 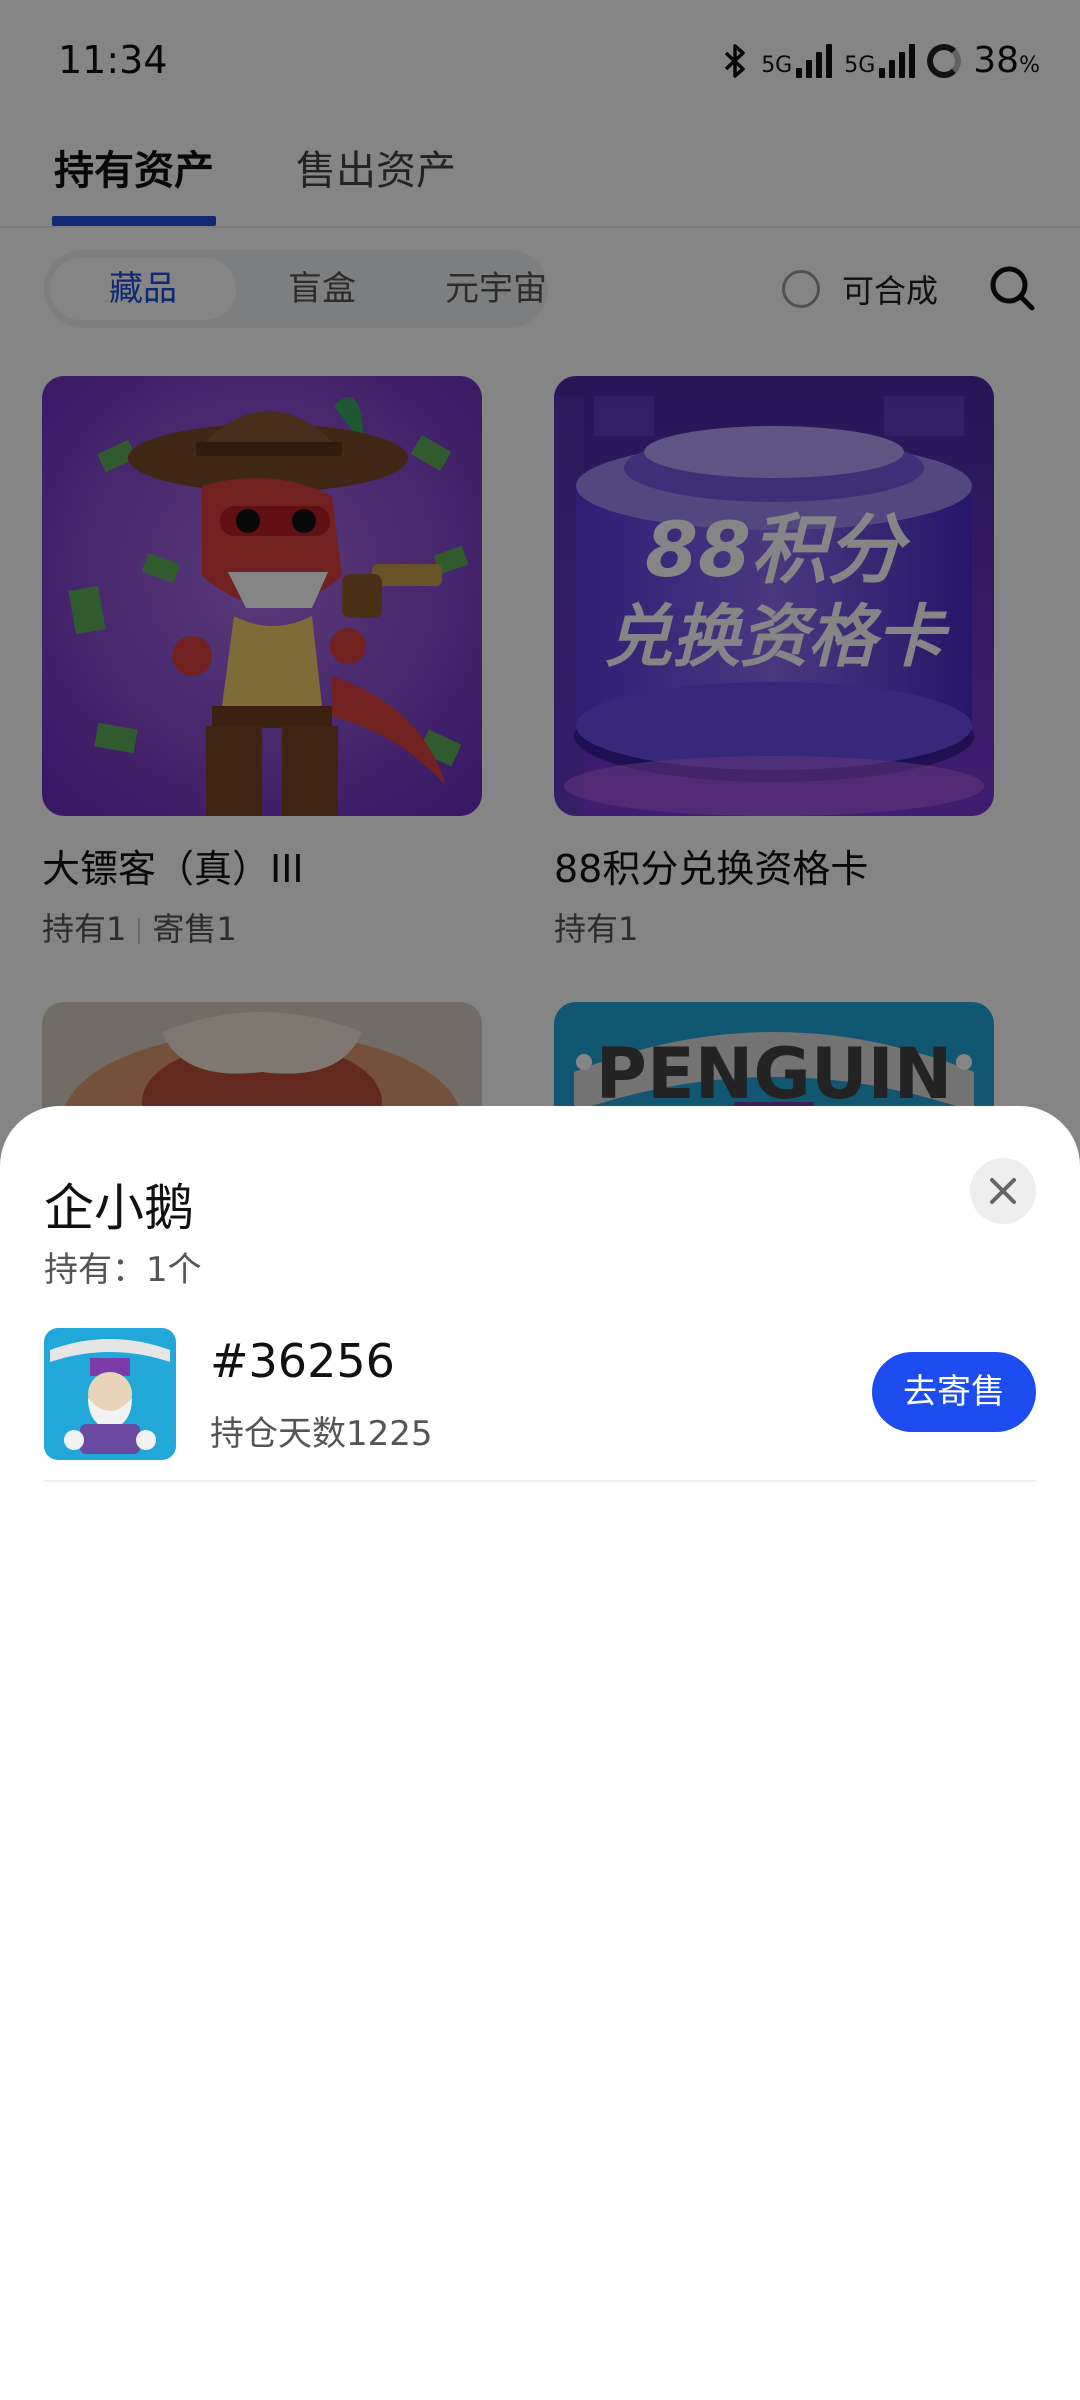 What do you see at coordinates (119, 1208) in the screenshot?
I see `sheet-title: 企小鹅` at bounding box center [119, 1208].